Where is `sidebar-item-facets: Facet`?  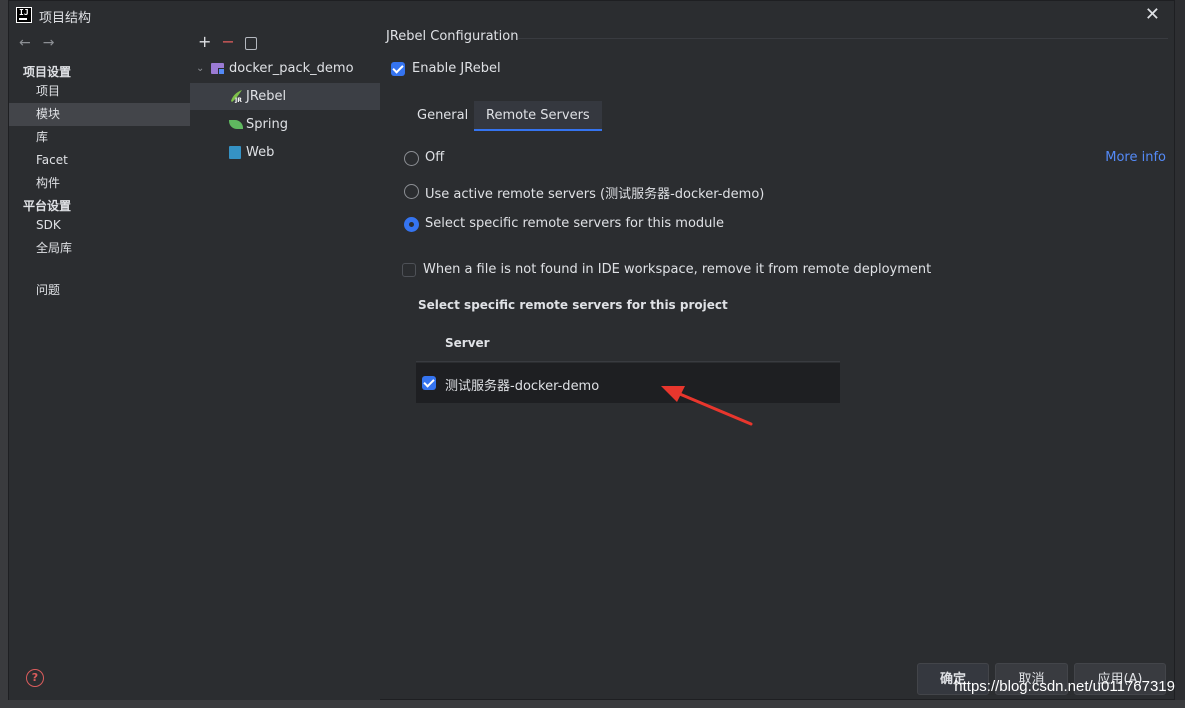
sidebar-item-facets: Facet is located at coordinates (99, 160).